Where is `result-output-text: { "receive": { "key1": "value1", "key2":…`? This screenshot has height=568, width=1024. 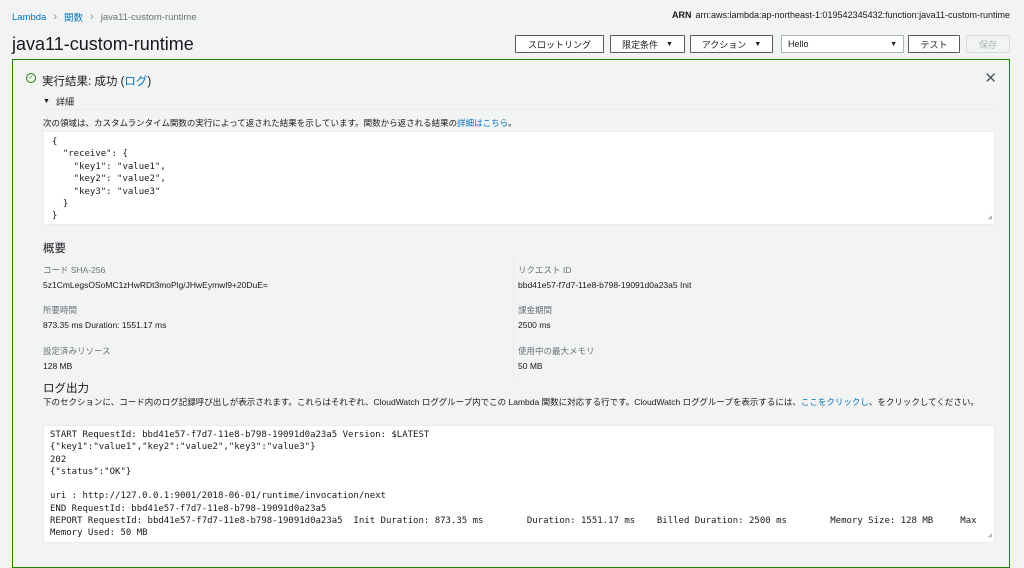
result-output-text: { "receive": { "key1": "value1", "key2":… is located at coordinates (109, 179).